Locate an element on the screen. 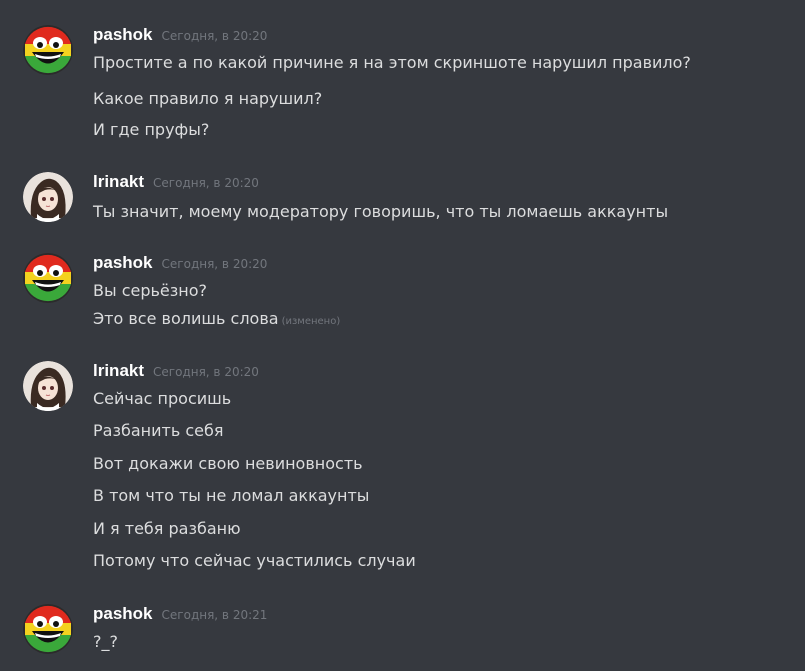  message-text: Вот докажи свою невиновность is located at coordinates (228, 463).